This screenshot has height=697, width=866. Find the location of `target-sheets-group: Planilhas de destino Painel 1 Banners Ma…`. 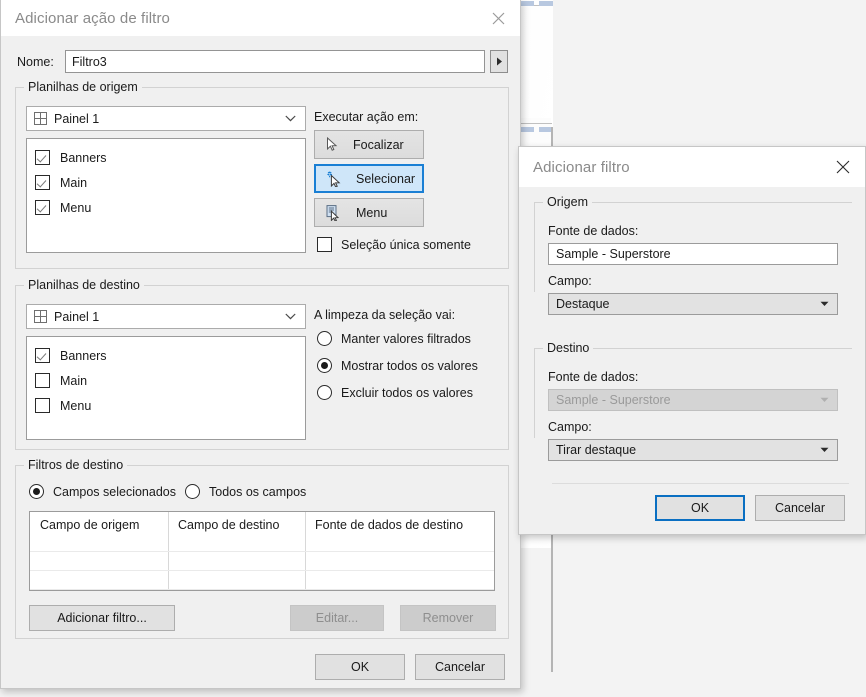

target-sheets-group: Planilhas de destino Painel 1 Banners Ma… is located at coordinates (262, 364).